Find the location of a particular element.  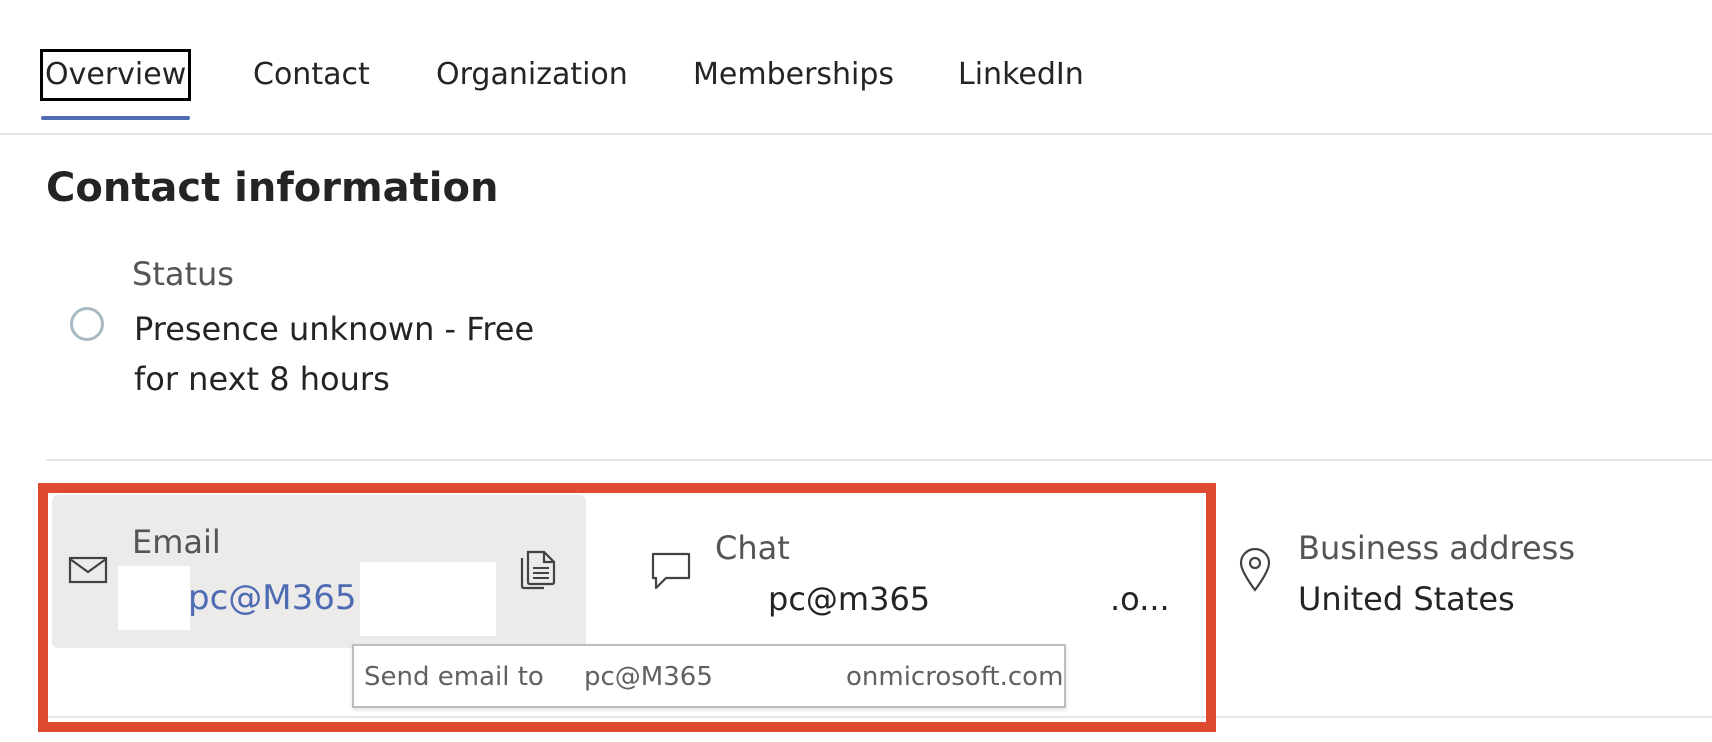

email-tooltip: Send email to pc@M365 onmicrosoft.com is located at coordinates (709, 676).